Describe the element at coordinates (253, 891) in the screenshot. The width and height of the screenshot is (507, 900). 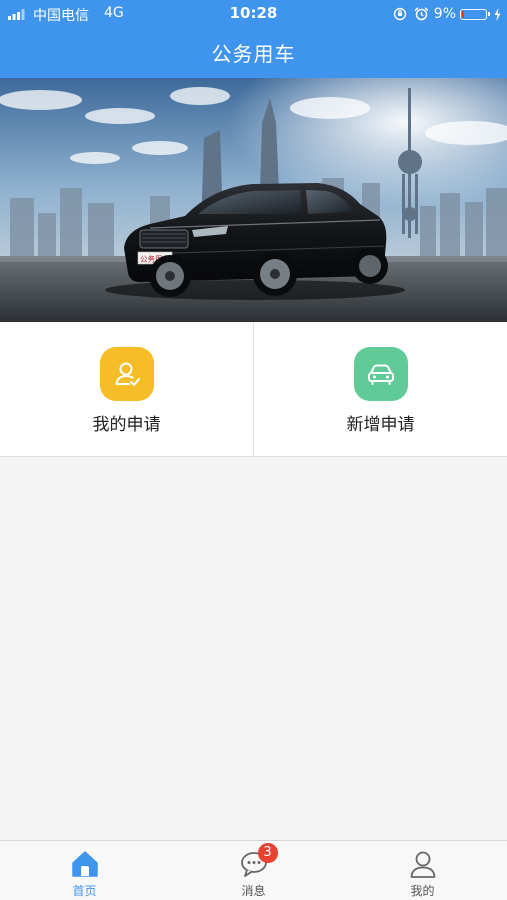
I see `tab-messages-label: 消息` at that location.